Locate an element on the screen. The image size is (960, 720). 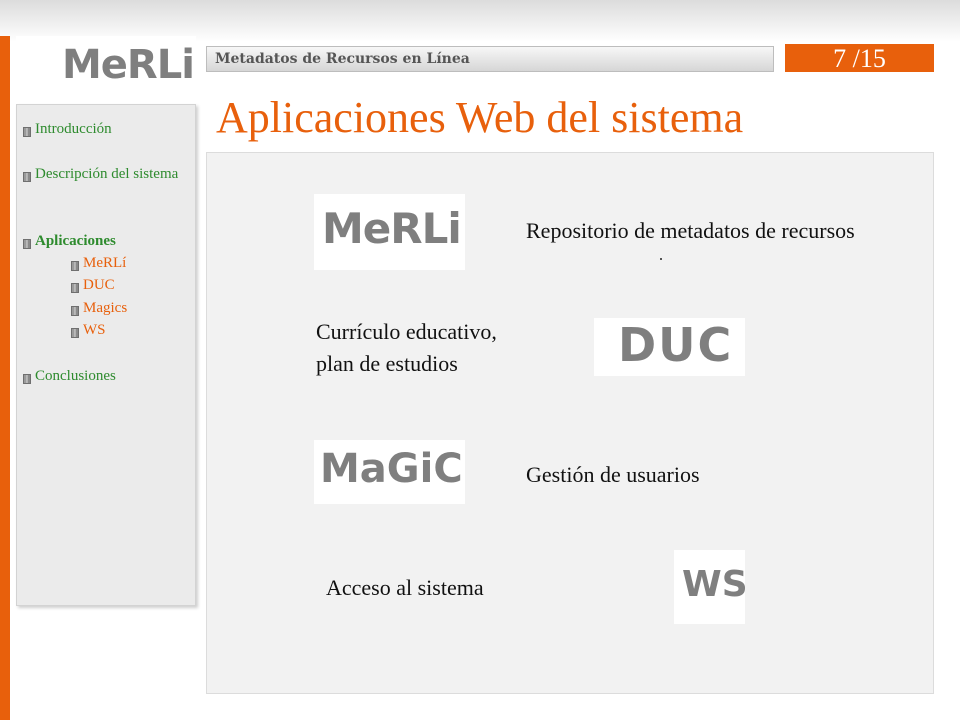
sidebar-item-aplicaciones: Aplicaciones is located at coordinates (75, 241).